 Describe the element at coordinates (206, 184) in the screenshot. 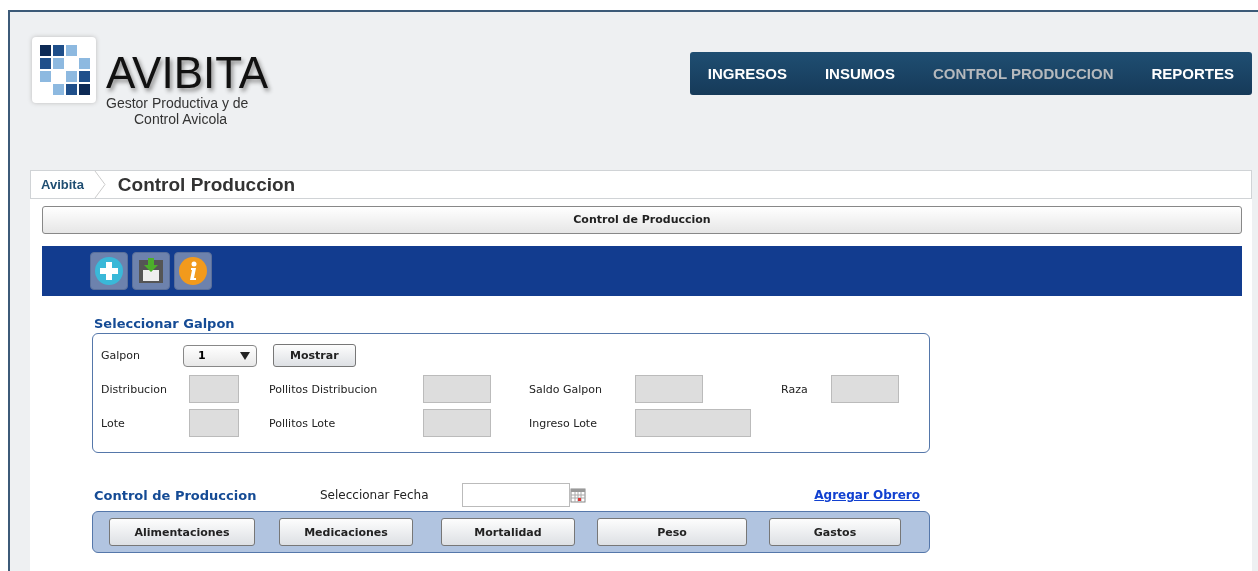

I see `page-title: Control Produccion` at that location.